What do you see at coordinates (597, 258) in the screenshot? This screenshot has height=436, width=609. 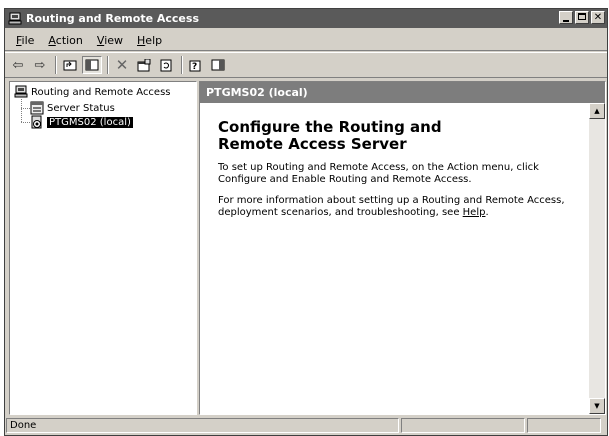 I see `vertical-scrollbar: ▲ ▼` at bounding box center [597, 258].